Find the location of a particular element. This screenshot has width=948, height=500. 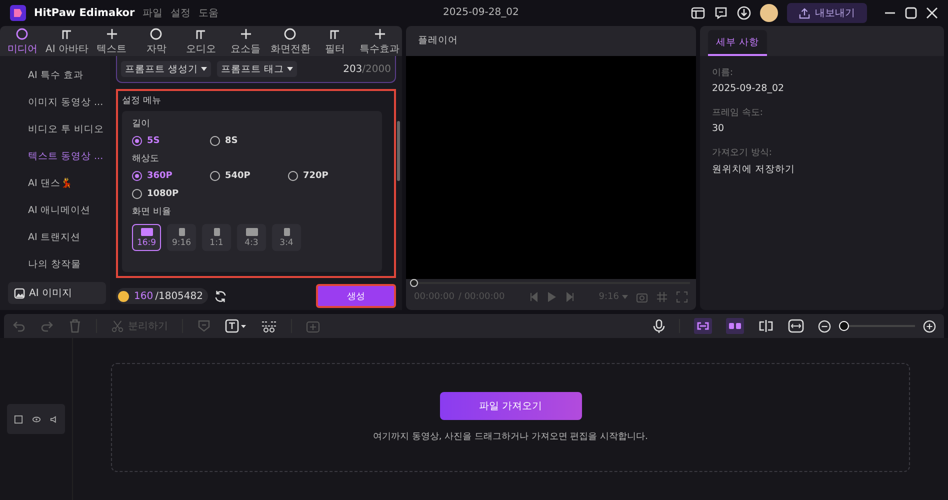

speaker-icon is located at coordinates (54, 419).